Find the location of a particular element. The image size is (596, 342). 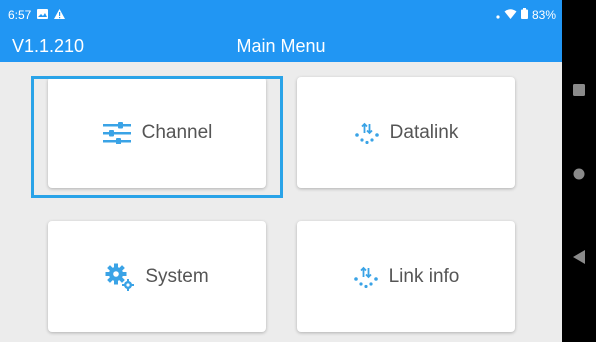

recents-square-icon is located at coordinates (579, 90).